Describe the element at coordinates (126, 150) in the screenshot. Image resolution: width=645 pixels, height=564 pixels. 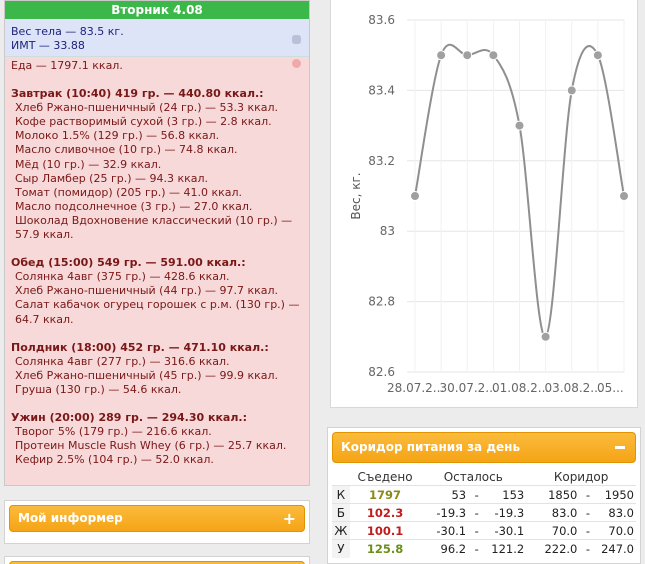
I see `meal-item: Масло сливочное (10 гр.) — 74.8 ккал.` at that location.